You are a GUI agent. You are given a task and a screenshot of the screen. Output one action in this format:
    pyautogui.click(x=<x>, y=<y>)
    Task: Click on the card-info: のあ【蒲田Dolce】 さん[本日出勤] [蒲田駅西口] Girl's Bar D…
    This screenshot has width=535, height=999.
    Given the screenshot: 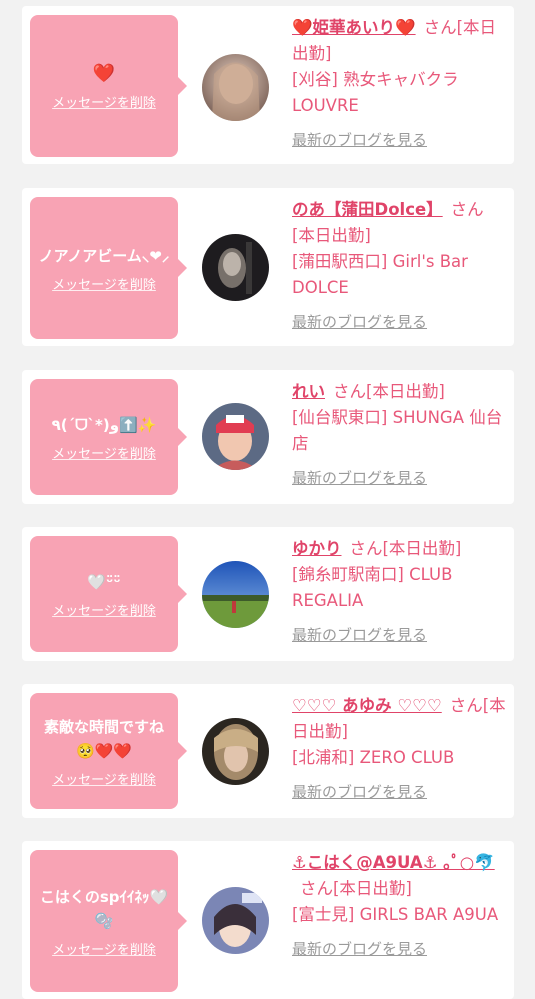 What is the action you would take?
    pyautogui.click(x=399, y=266)
    